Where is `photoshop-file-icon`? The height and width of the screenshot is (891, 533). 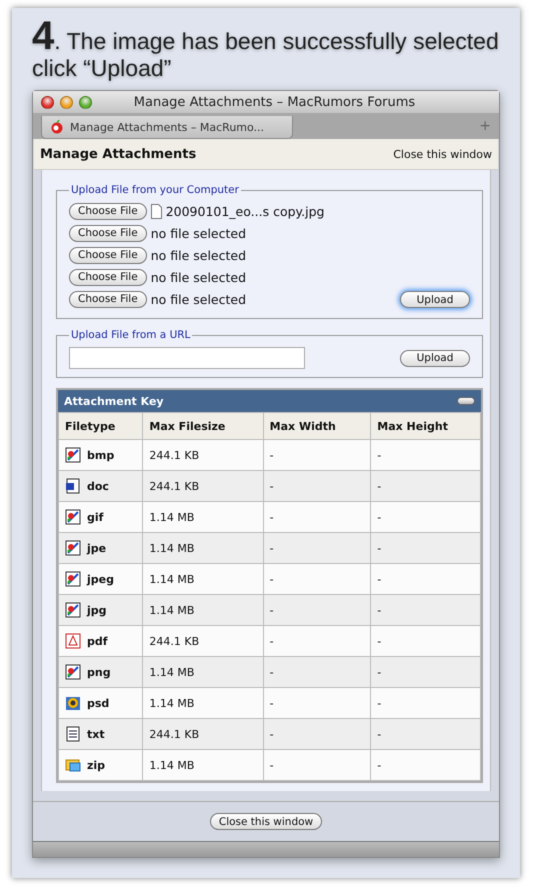
photoshop-file-icon is located at coordinates (73, 703).